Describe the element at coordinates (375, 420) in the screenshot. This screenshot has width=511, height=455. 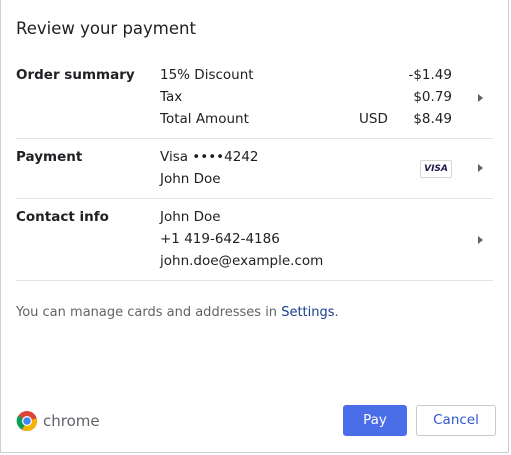
I see `pay-button: Pay` at that location.